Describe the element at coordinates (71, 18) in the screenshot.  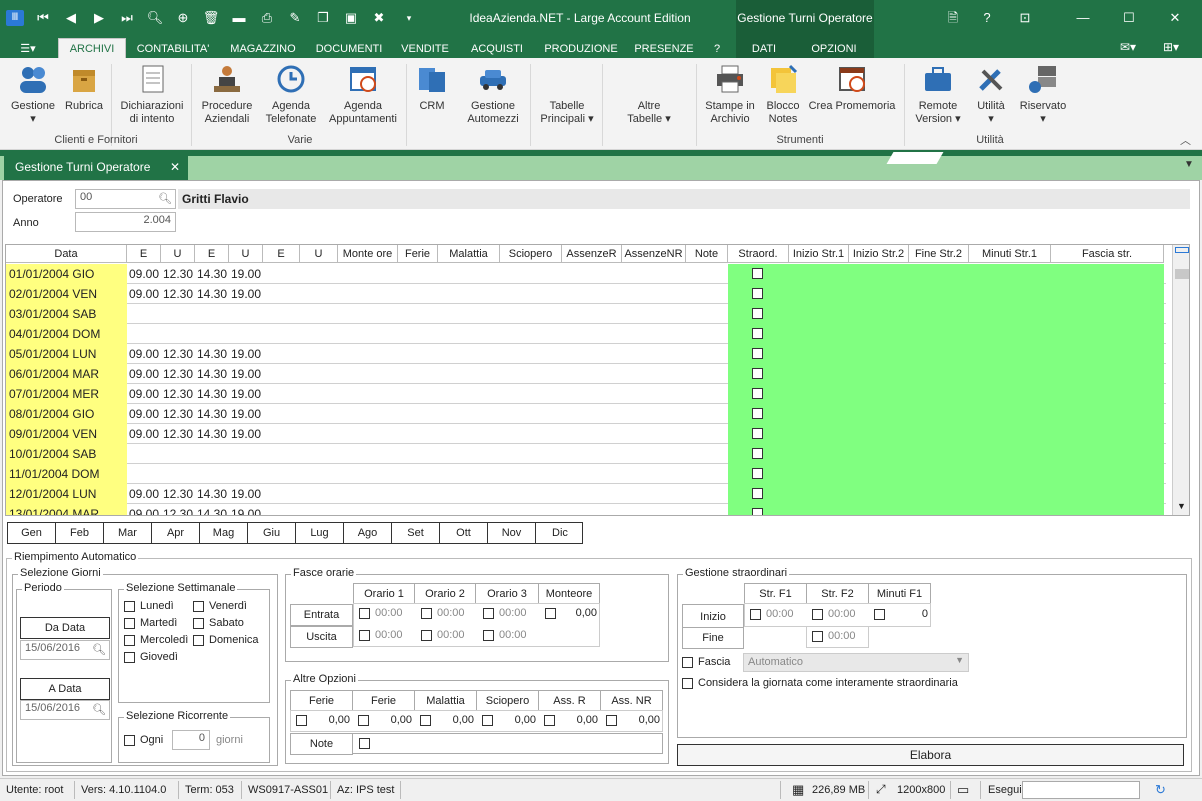
I see `prev-record-icon: ◀` at that location.